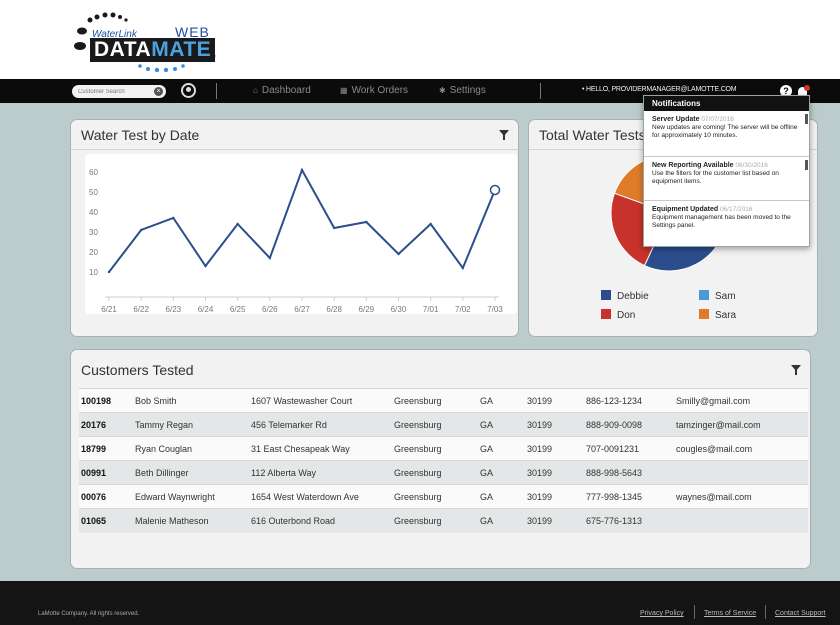  I want to click on contact-support-link: Contact Support, so click(800, 613).